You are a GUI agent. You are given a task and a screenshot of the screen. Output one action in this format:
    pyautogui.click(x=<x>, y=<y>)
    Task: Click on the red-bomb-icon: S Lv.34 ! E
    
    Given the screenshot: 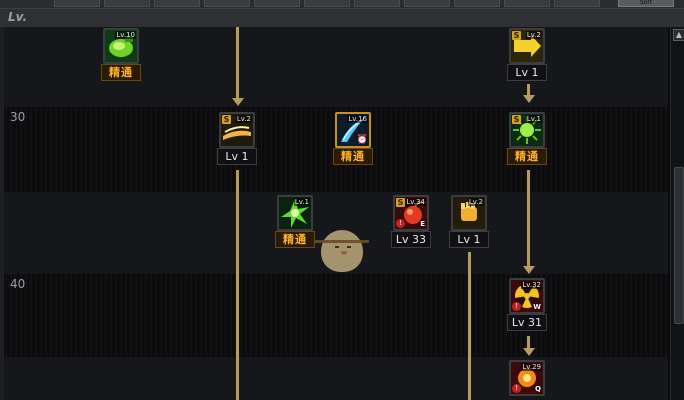 What is the action you would take?
    pyautogui.click(x=411, y=213)
    